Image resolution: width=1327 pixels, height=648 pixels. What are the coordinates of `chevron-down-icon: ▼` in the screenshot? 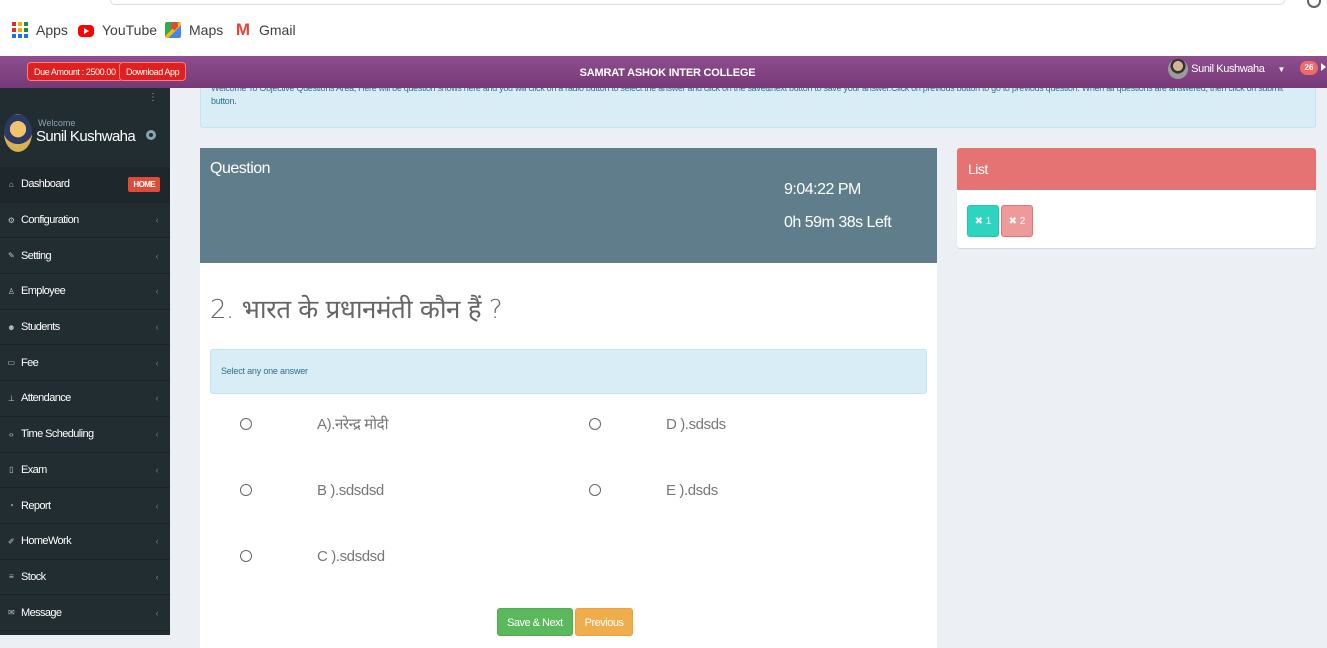 It's located at (1281, 69).